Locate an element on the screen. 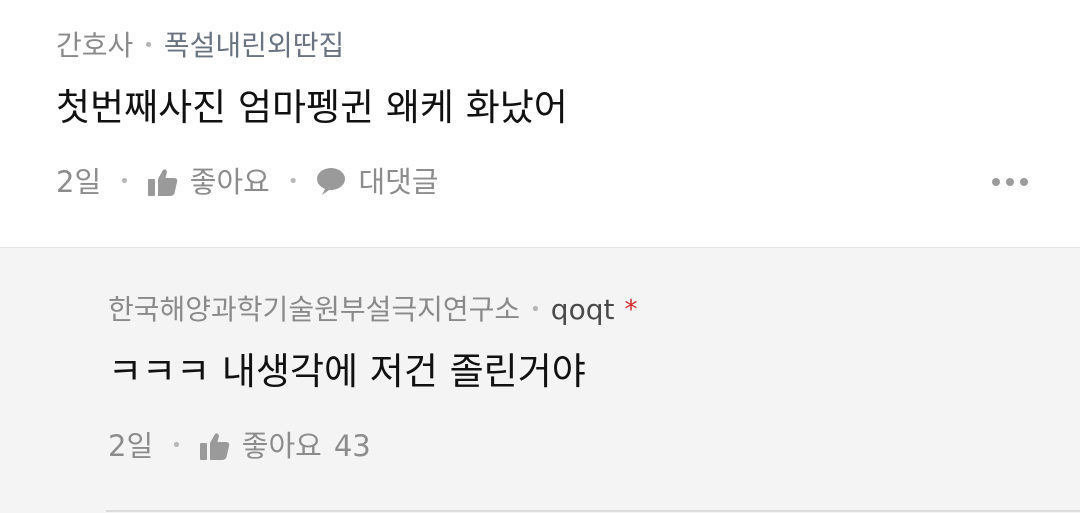  like-count: 43 is located at coordinates (352, 446).